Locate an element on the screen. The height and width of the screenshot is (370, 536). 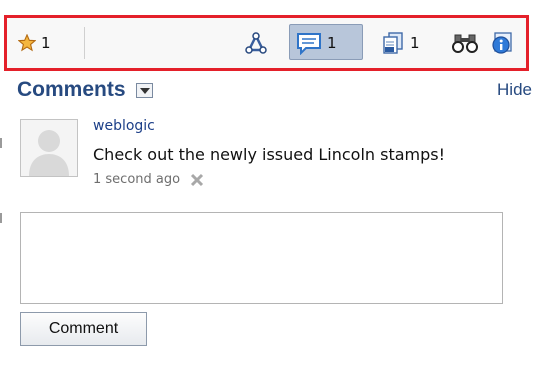
versions-count: 1 is located at coordinates (415, 43).